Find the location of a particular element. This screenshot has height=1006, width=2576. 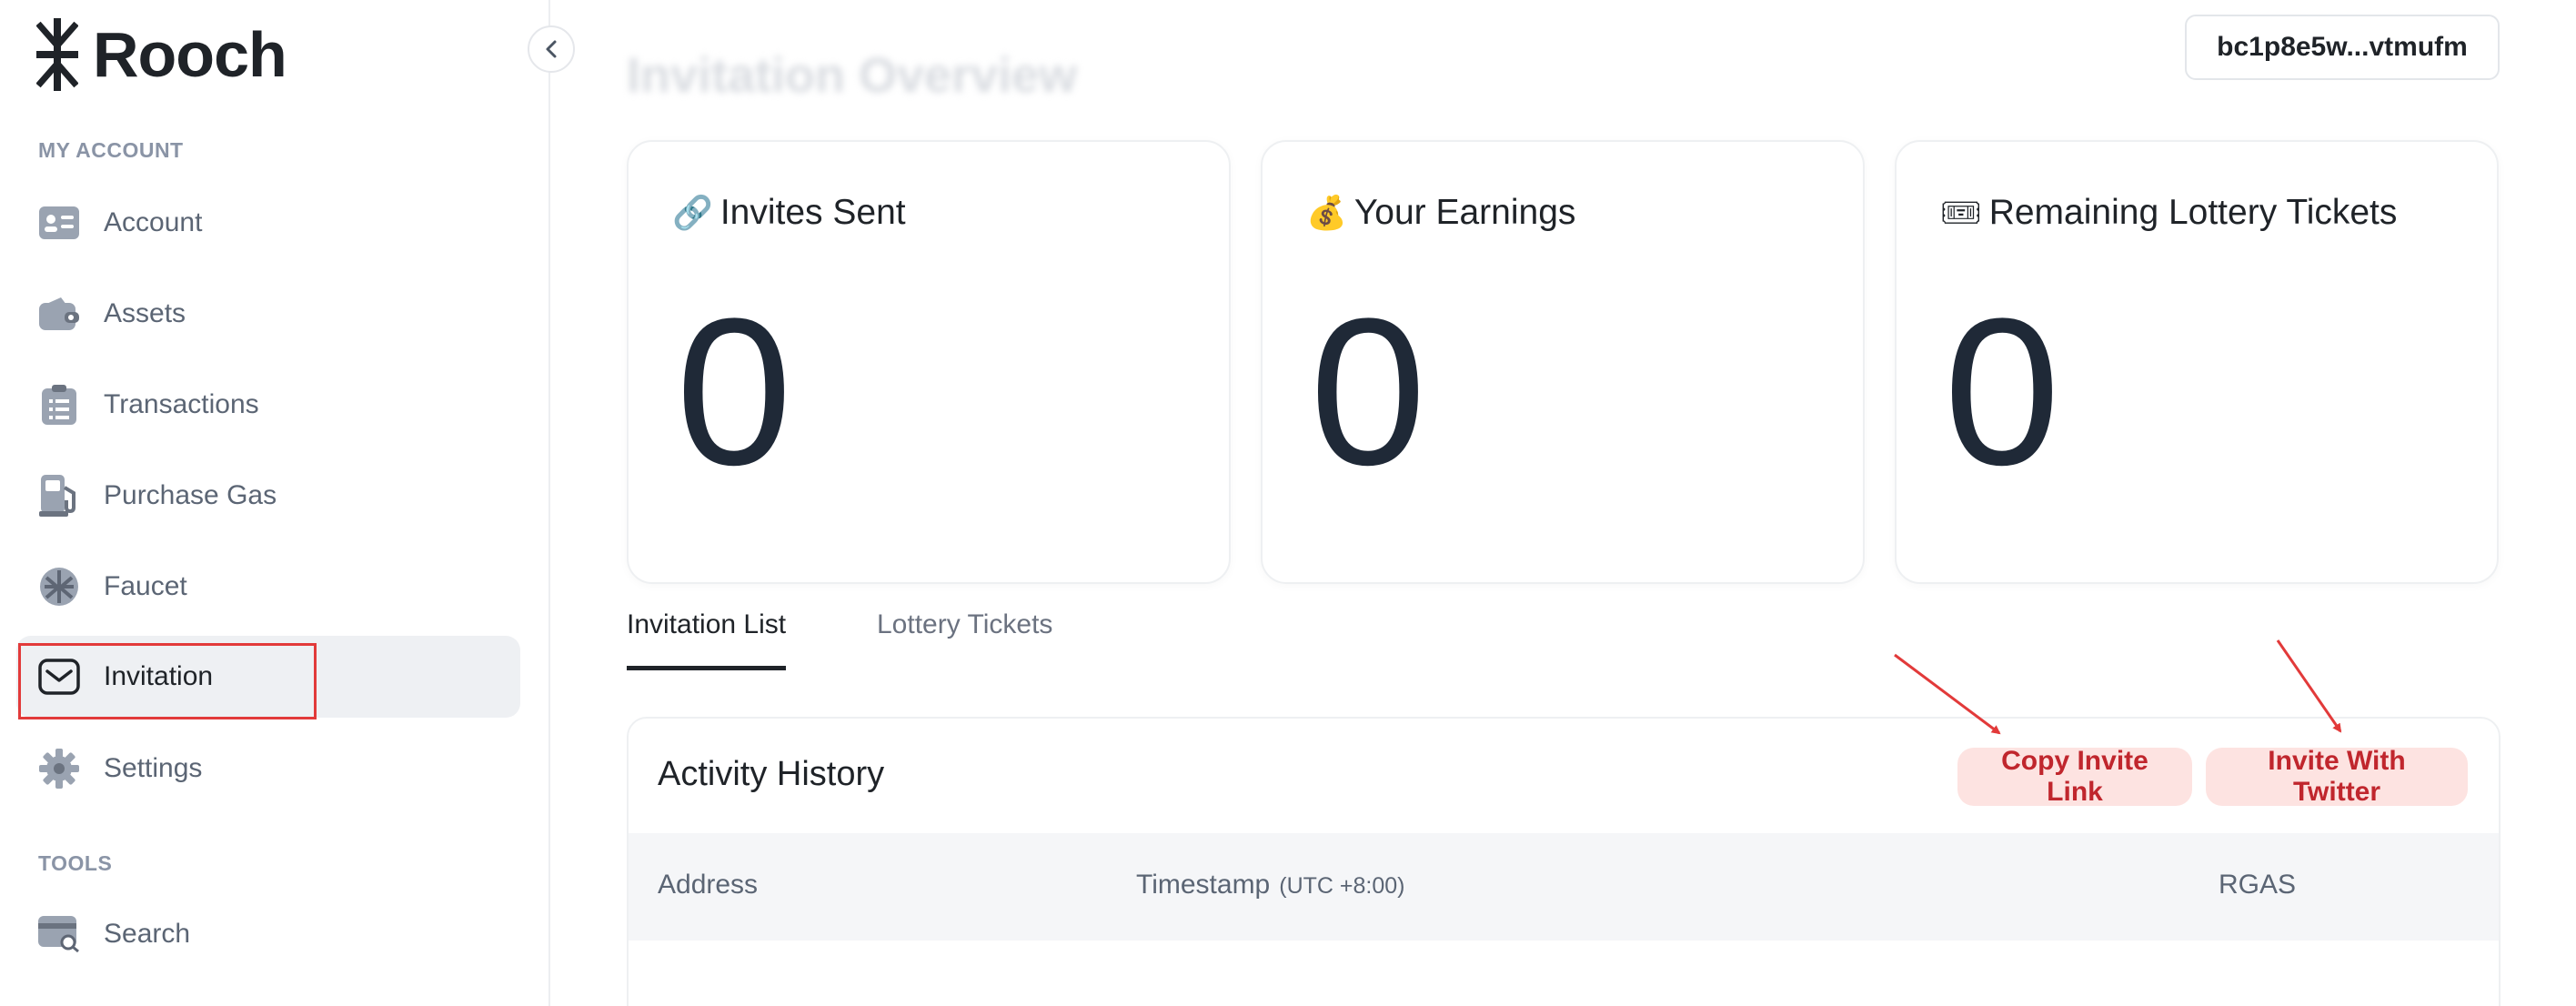

copy-invite-link-button: Copy Invite Link is located at coordinates (2074, 776).